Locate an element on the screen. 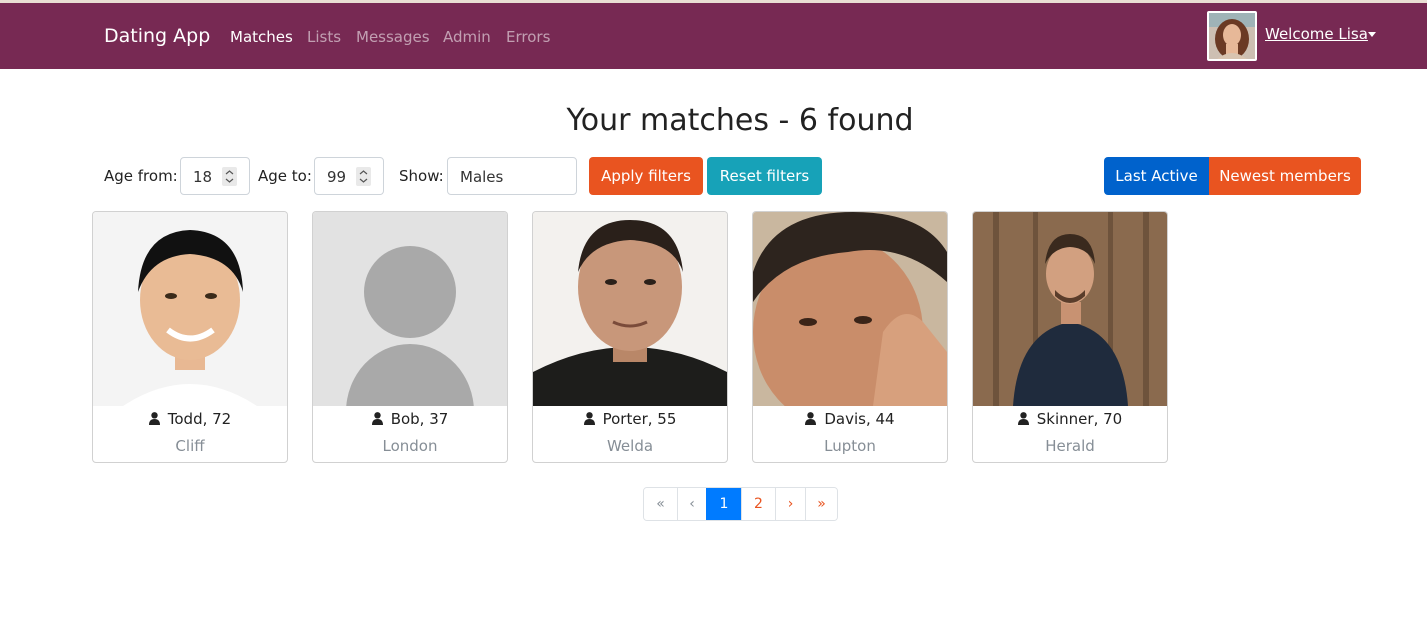 The height and width of the screenshot is (621, 1427). member-card: Bob, 37 London is located at coordinates (410, 337).